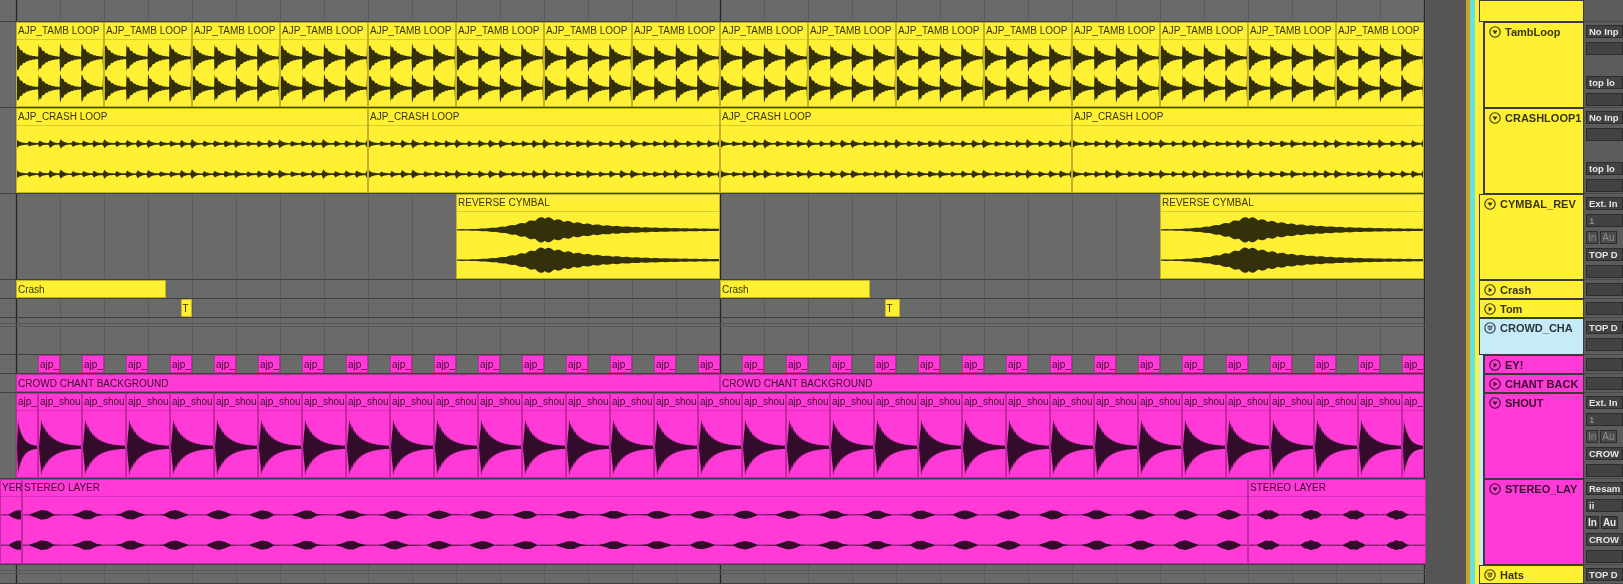  Describe the element at coordinates (1495, 32) in the screenshot. I see `circled-triangle-down-icon` at that location.